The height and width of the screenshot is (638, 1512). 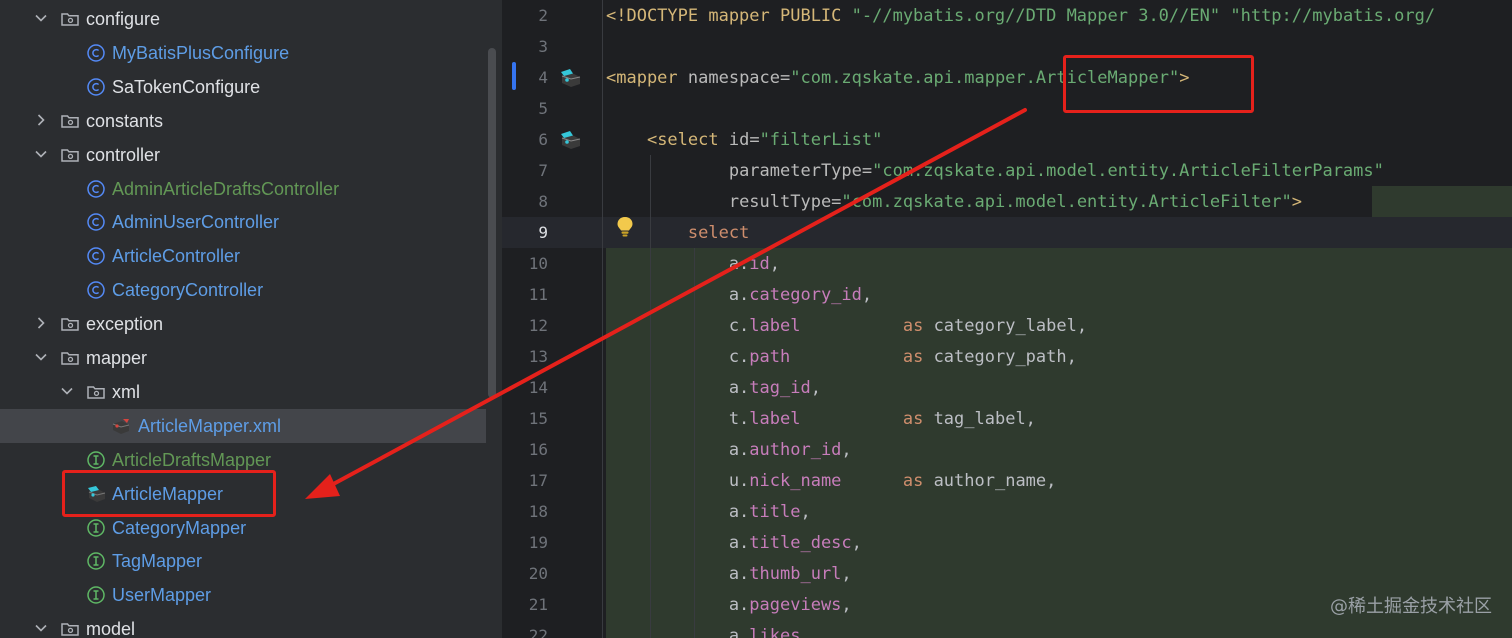 I want to click on tree-item-adminarticledraftscontroller: AdminArticleDraftsController, so click(x=243, y=189).